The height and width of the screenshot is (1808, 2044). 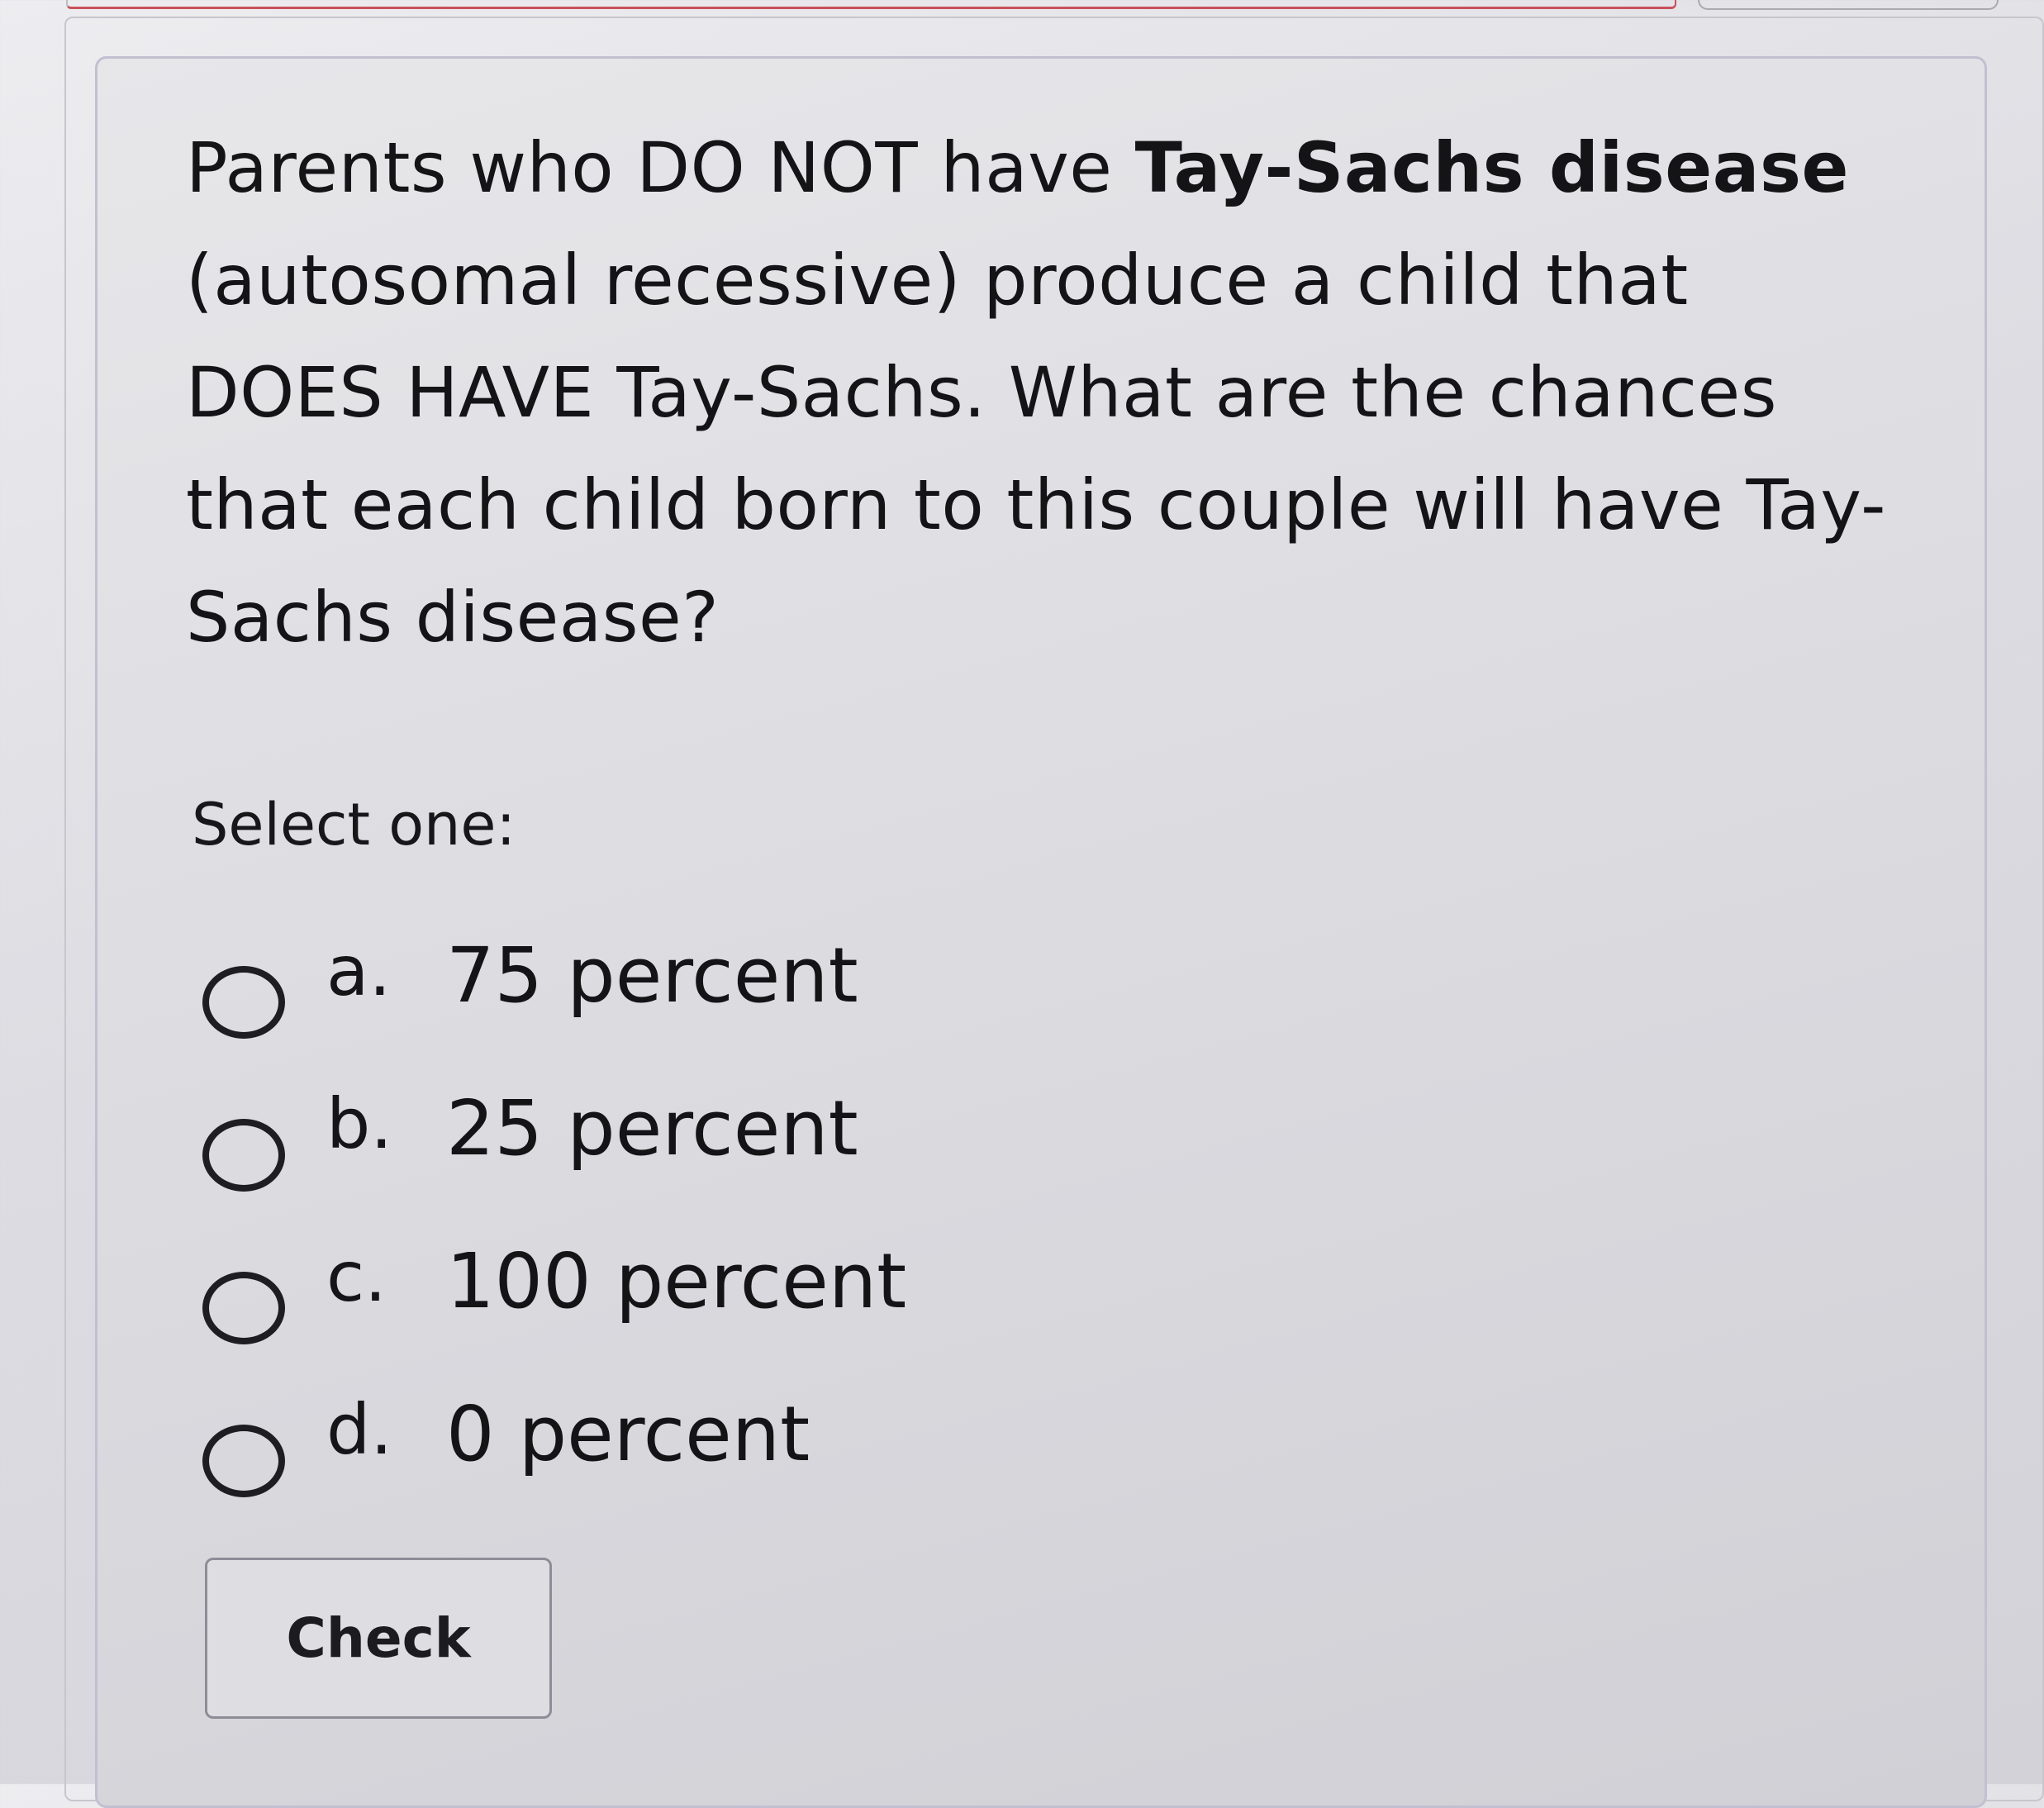 What do you see at coordinates (378, 1638) in the screenshot?
I see `check-button: Check` at bounding box center [378, 1638].